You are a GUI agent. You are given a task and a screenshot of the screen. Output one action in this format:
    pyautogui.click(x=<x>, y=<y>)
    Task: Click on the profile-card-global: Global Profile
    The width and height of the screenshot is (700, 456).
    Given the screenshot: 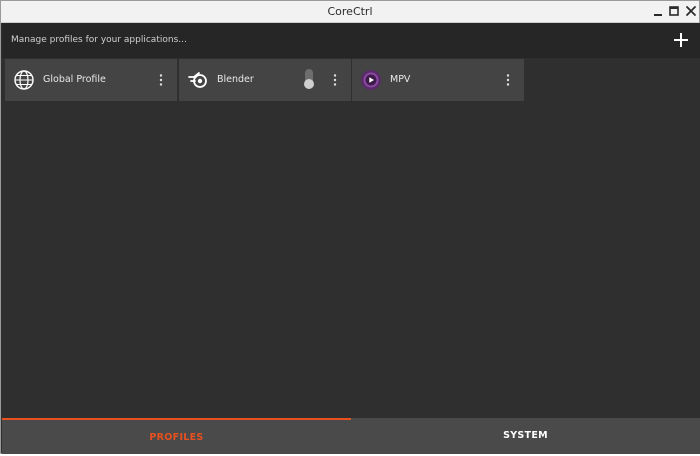 What is the action you would take?
    pyautogui.click(x=91, y=80)
    